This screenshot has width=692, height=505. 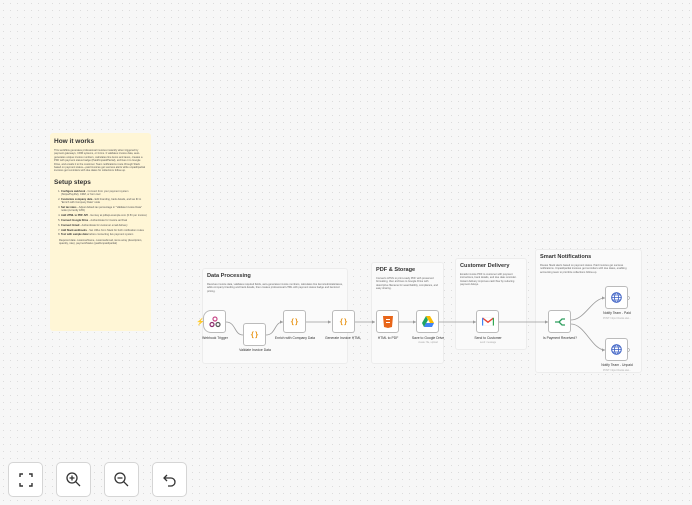 I want to click on node-label: Notify Team - Paid, so click(x=617, y=313).